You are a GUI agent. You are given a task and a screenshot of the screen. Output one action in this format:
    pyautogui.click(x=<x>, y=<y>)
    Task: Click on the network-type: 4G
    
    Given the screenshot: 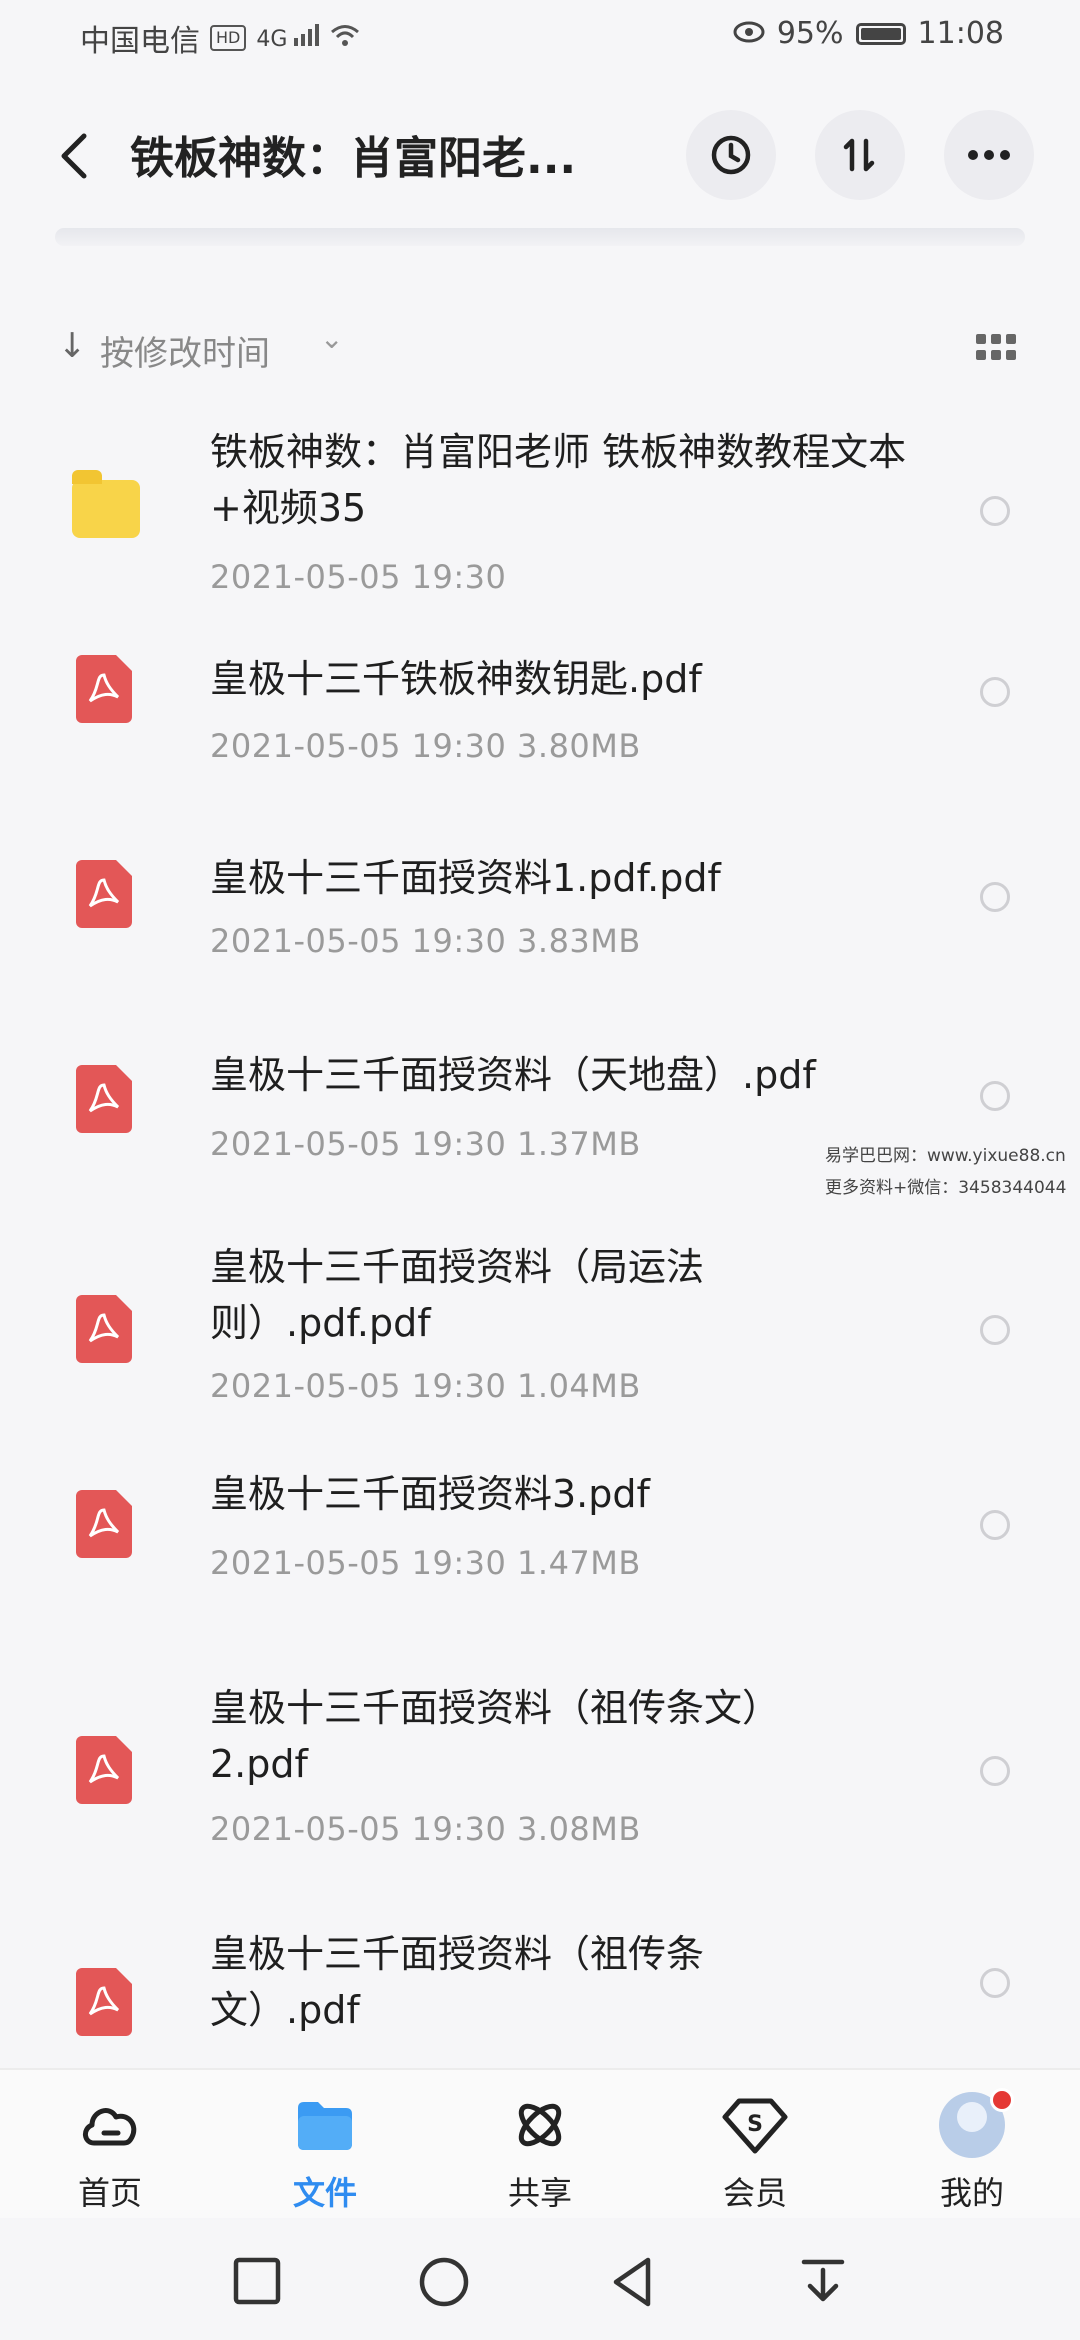 What is the action you would take?
    pyautogui.click(x=272, y=39)
    